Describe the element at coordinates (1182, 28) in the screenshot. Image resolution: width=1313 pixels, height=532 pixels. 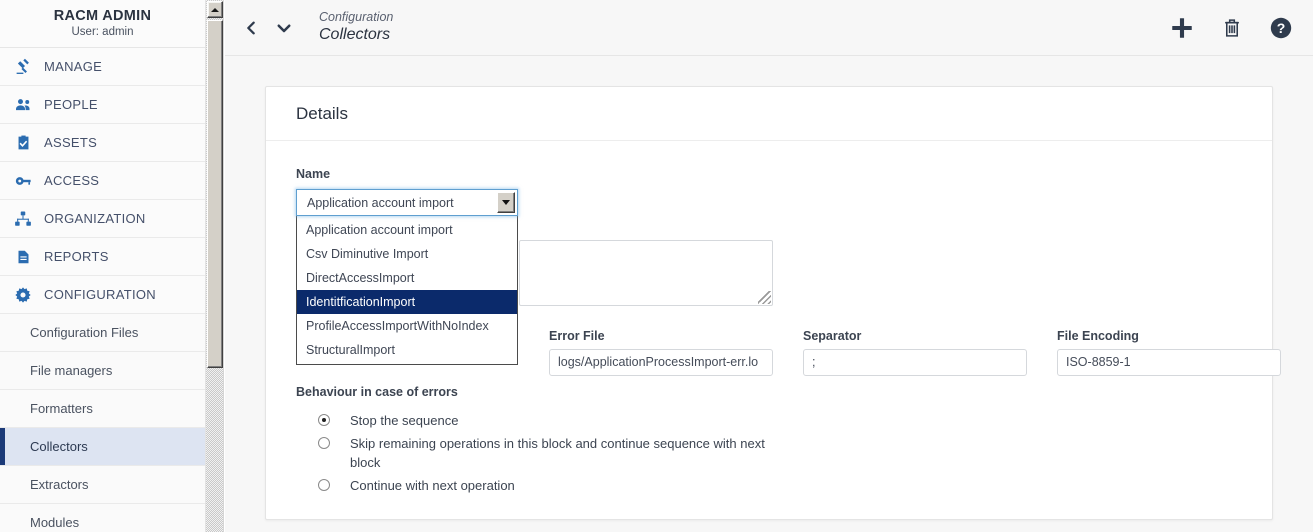
I see `plus-icon` at that location.